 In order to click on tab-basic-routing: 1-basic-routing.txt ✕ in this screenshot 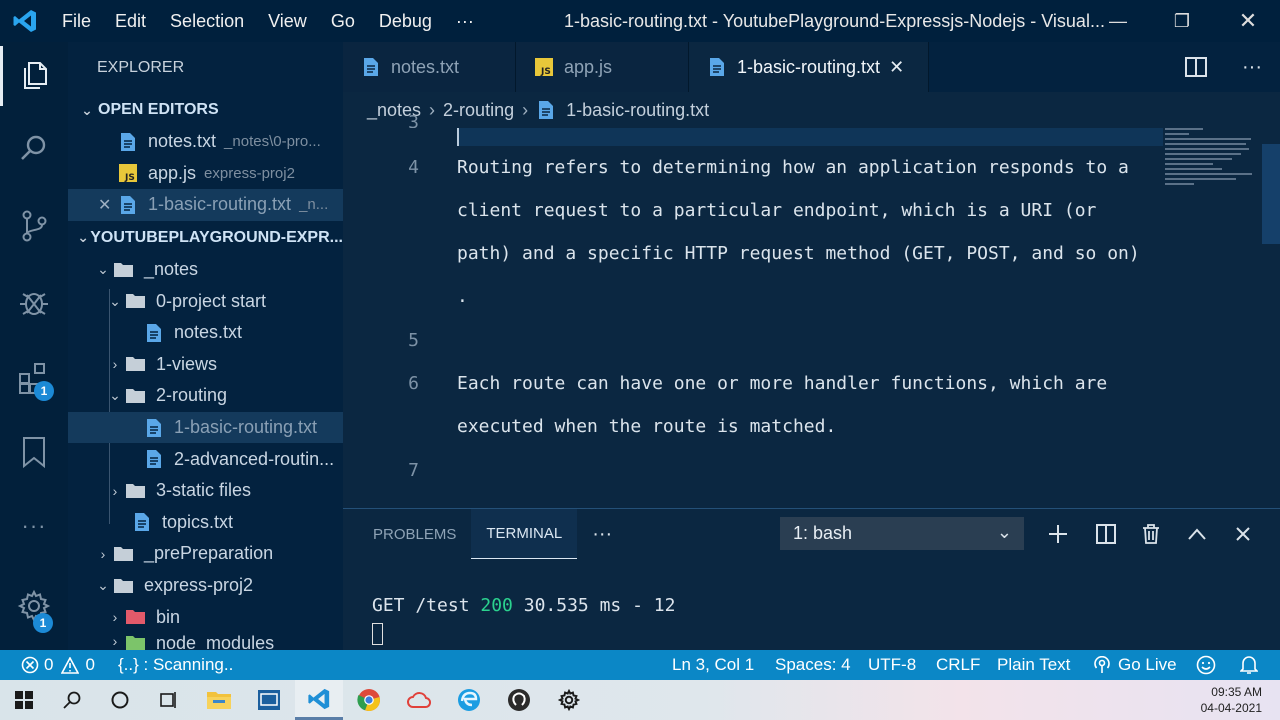, I will do `click(809, 67)`.